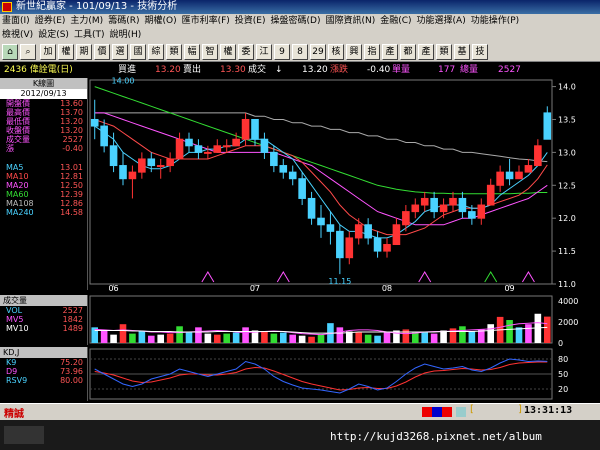 This screenshot has width=600, height=450. I want to click on menu-item: 籌碼(R), so click(123, 21).